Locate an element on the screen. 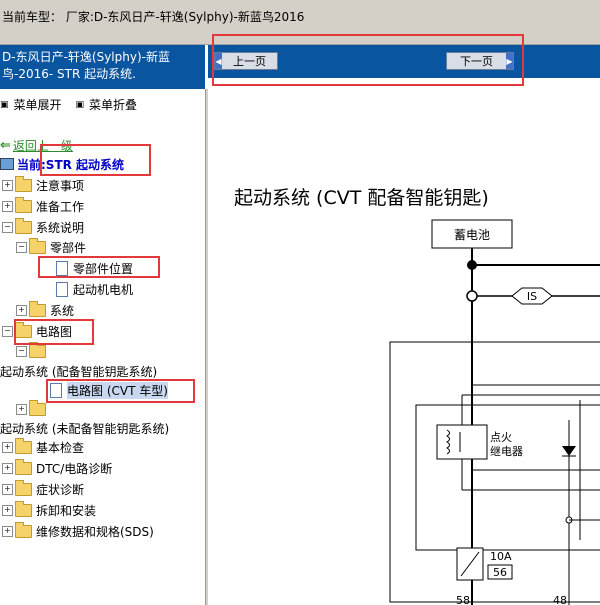 The width and height of the screenshot is (600, 605). tree-item-sysdesc: − 系统说明 is located at coordinates (43, 227).